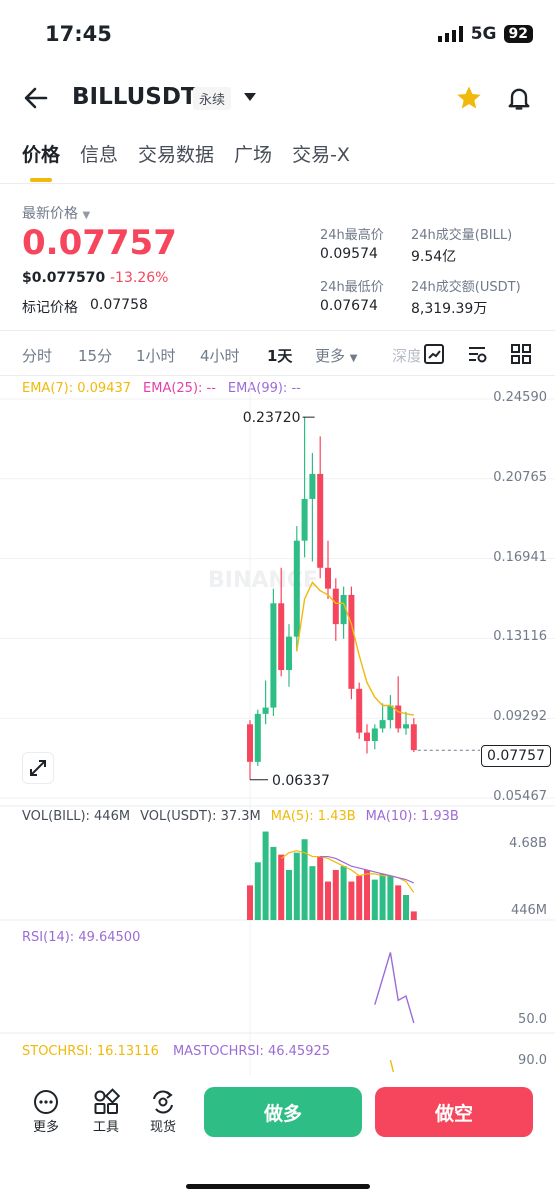 This screenshot has width=555, height=1200. Describe the element at coordinates (520, 796) in the screenshot. I see `price-axis-tick: 0.05467` at that location.